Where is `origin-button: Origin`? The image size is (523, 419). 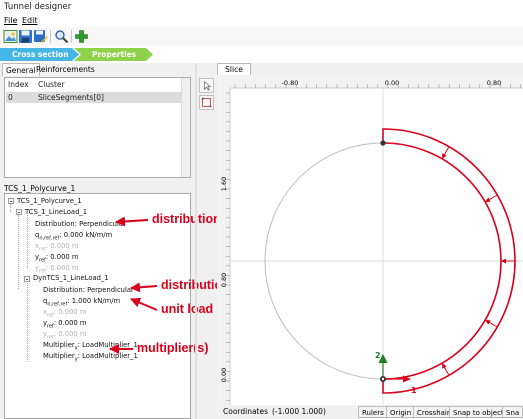 origin-button: Origin is located at coordinates (401, 412).